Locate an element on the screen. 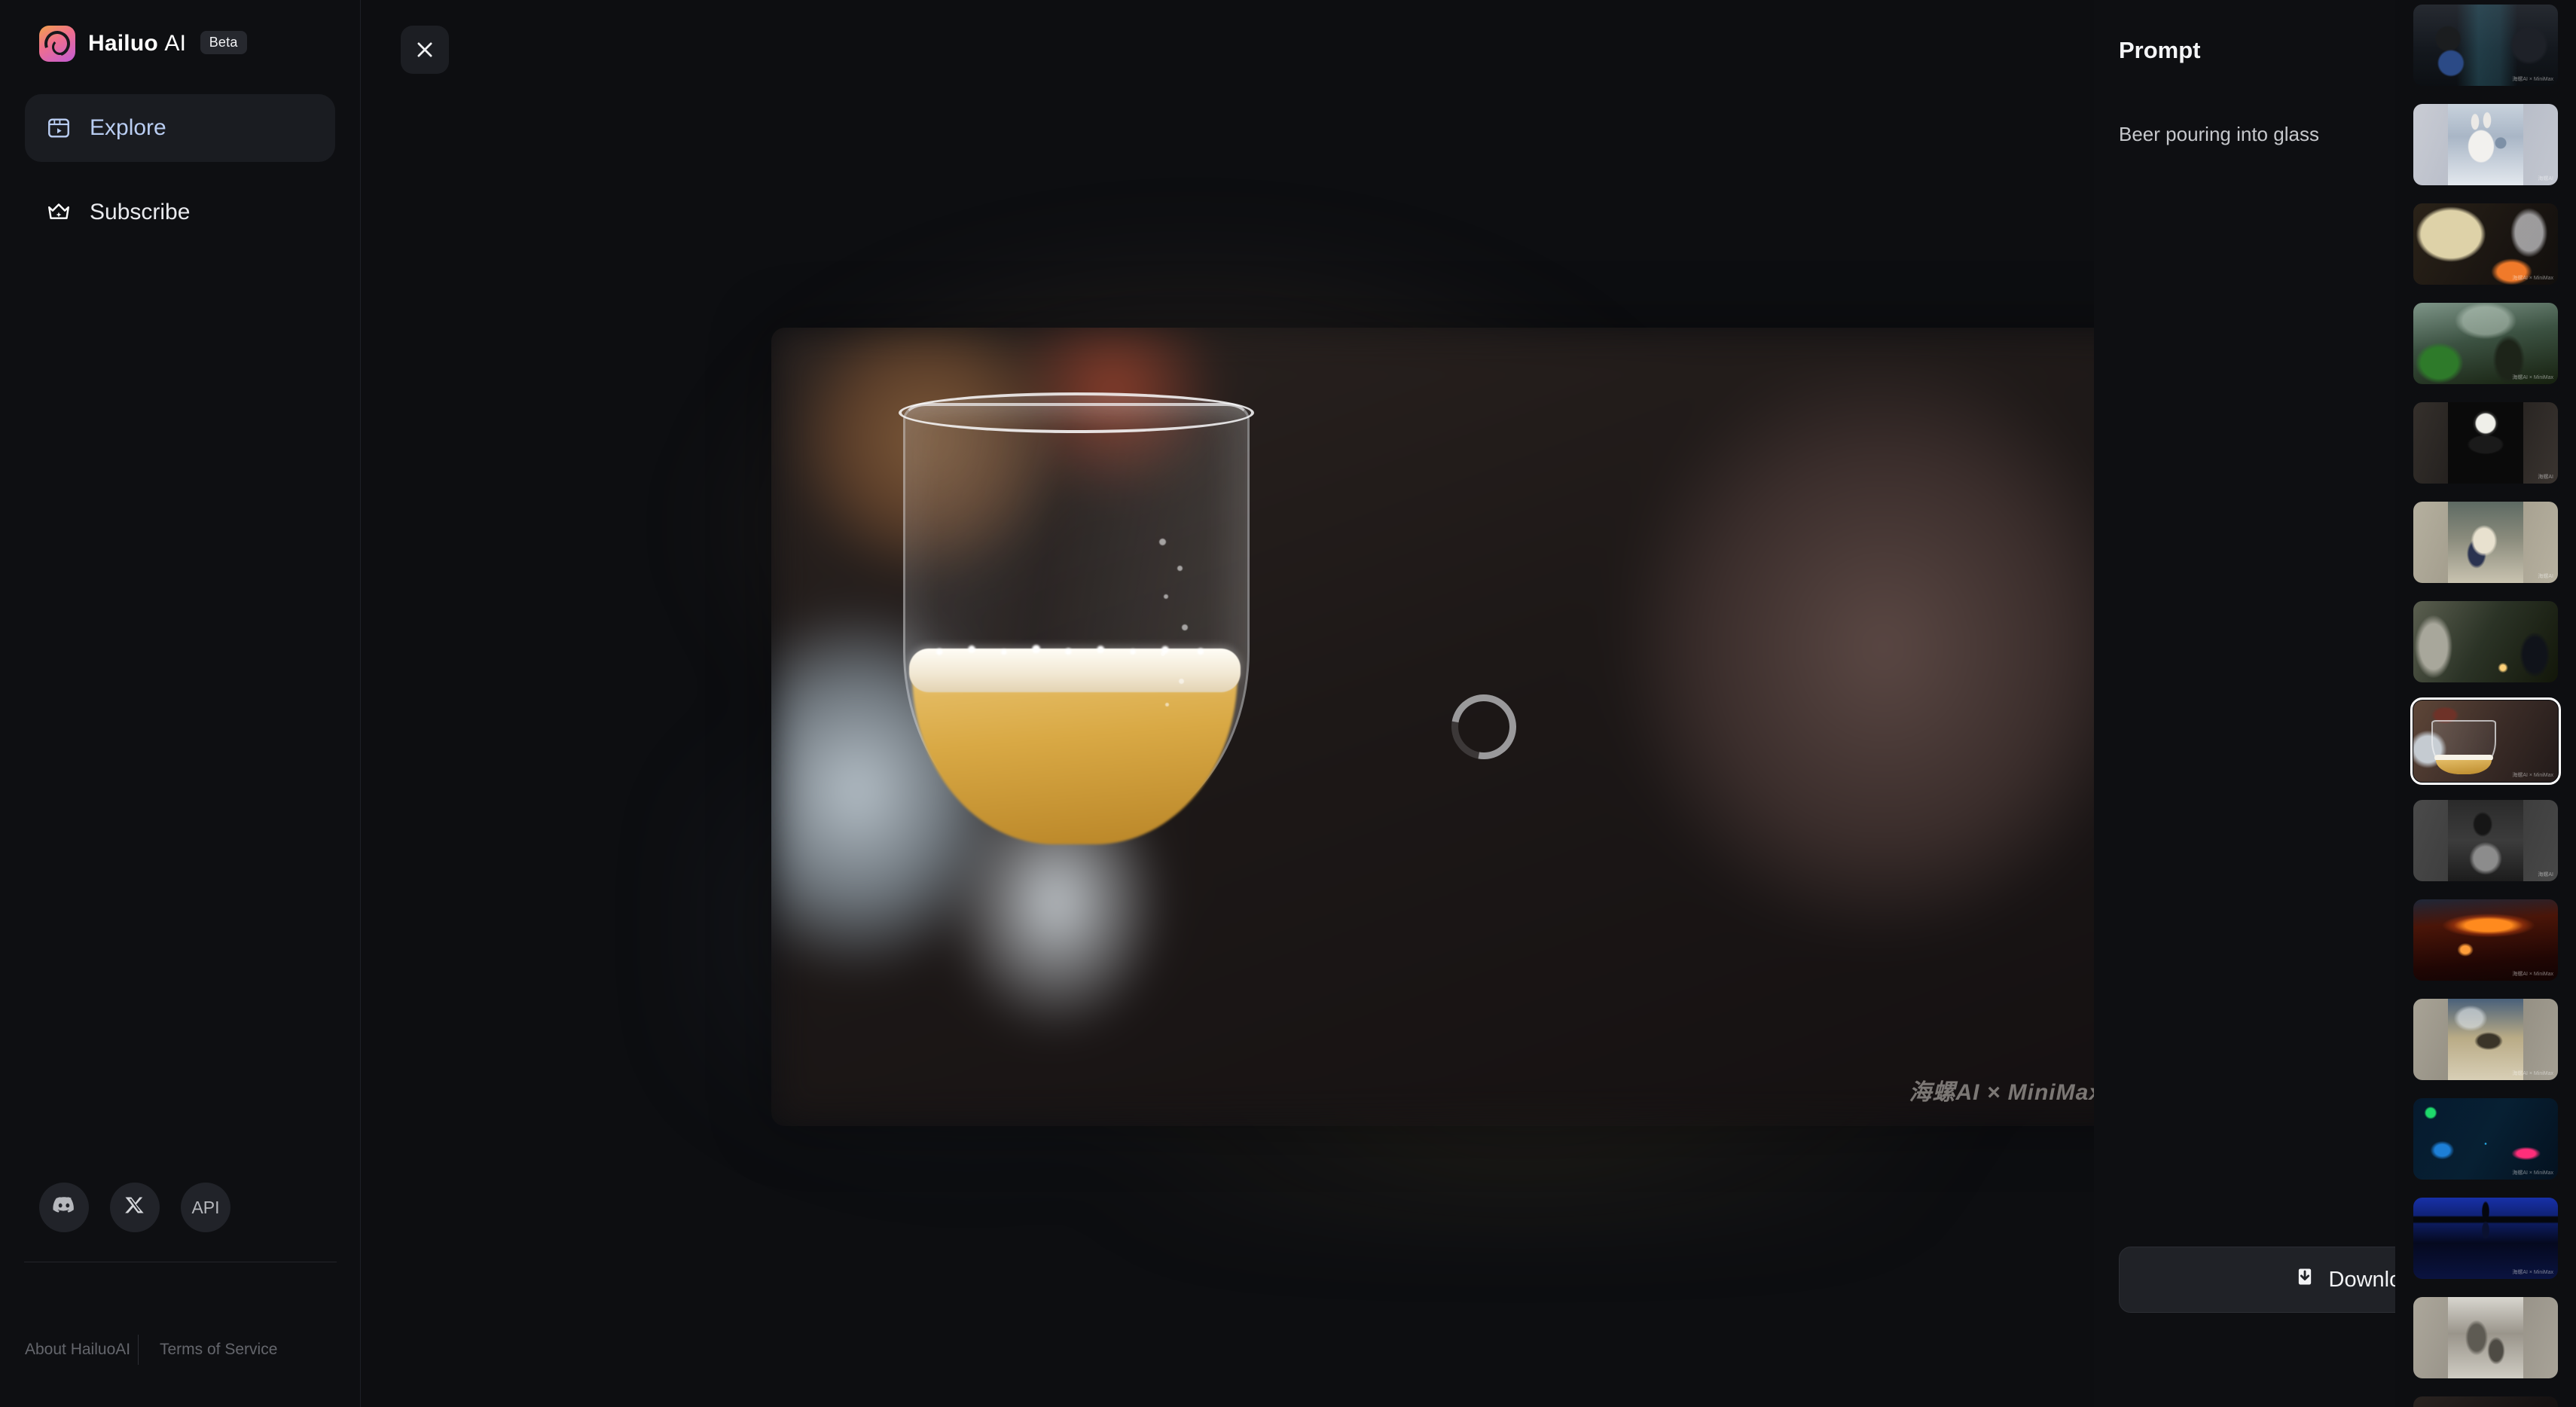 This screenshot has height=1407, width=2576. api-text-icon: API is located at coordinates (206, 1207).